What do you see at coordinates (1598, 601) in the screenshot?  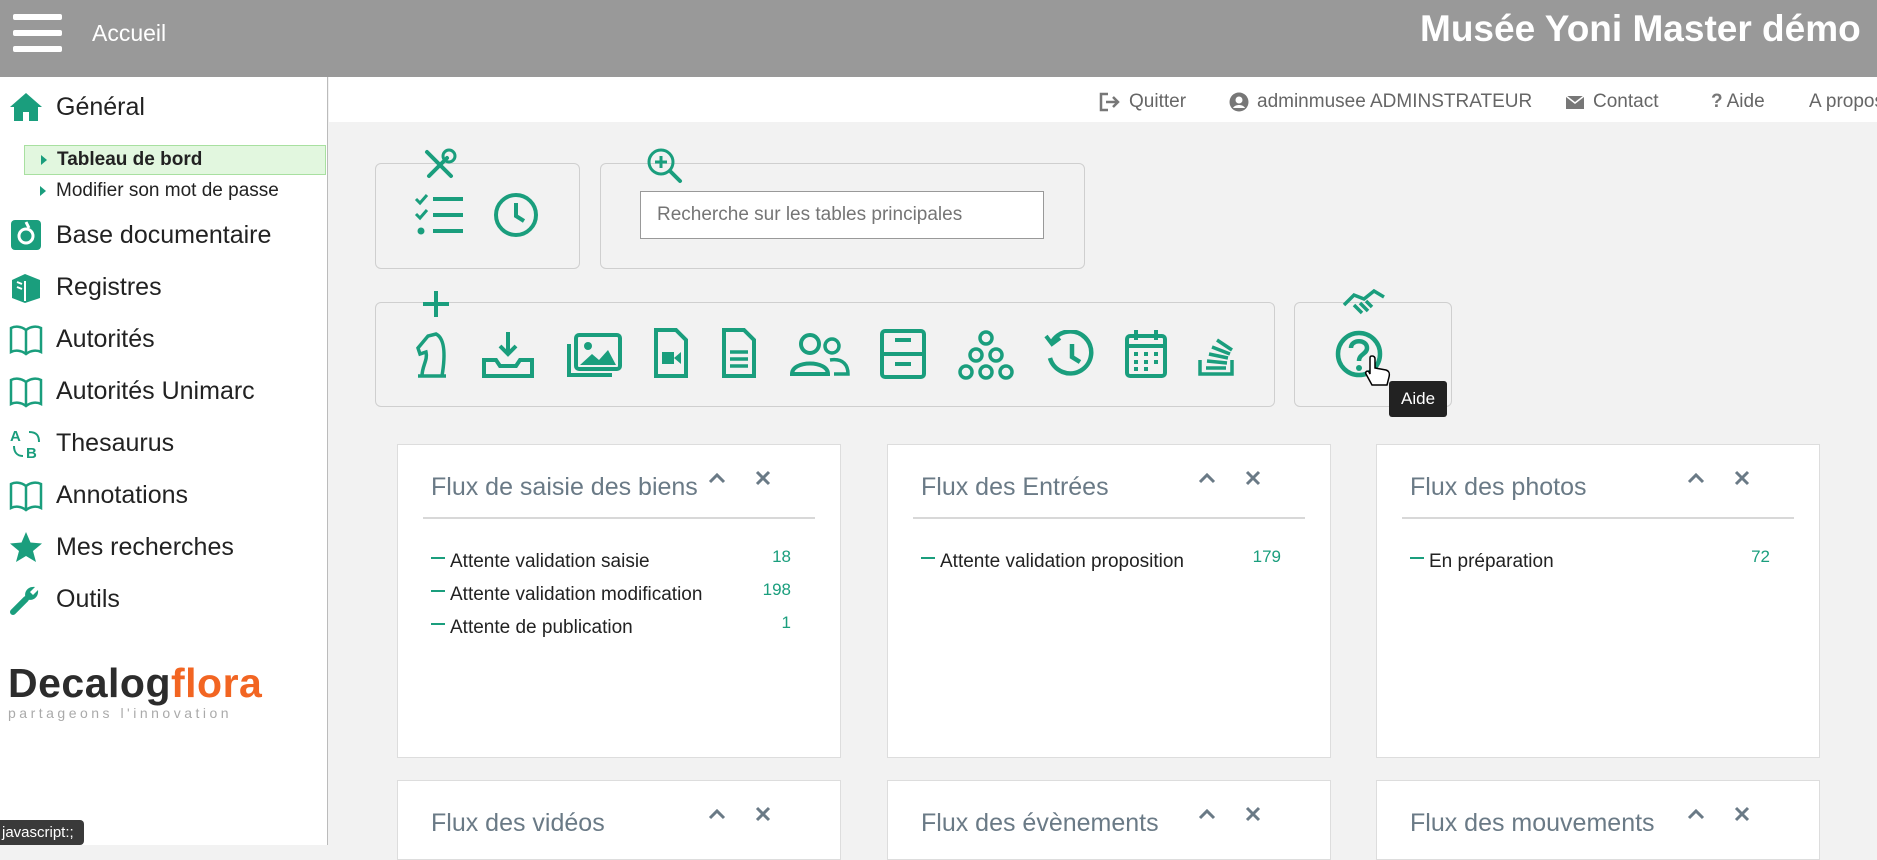 I see `workflow-card: Flux des photos En préparation 72` at bounding box center [1598, 601].